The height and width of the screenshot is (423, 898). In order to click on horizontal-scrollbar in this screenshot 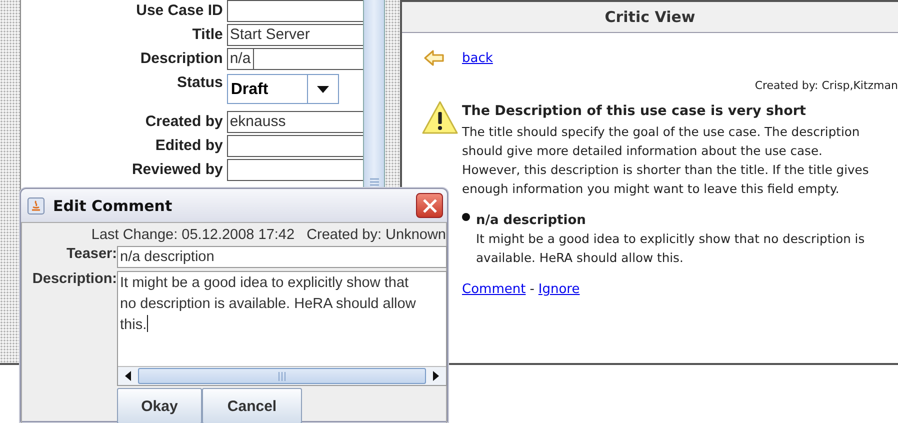, I will do `click(282, 375)`.